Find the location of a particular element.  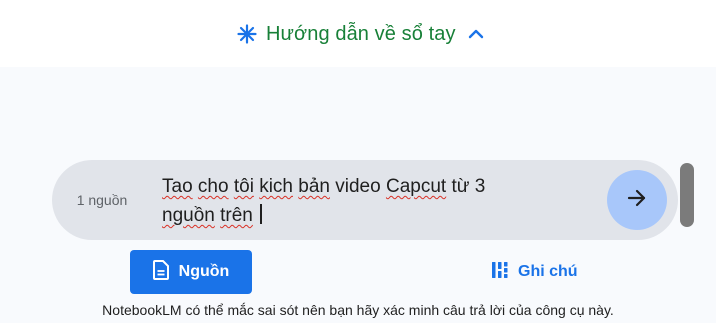

prompt-word: Capcut is located at coordinates (416, 186).